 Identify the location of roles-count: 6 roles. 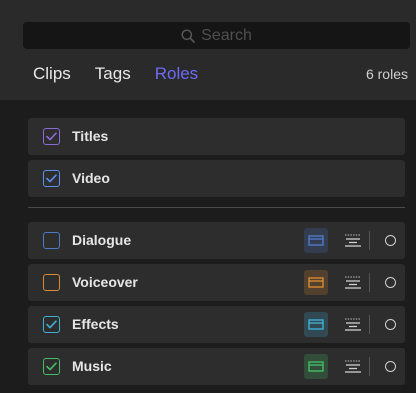
(386, 74).